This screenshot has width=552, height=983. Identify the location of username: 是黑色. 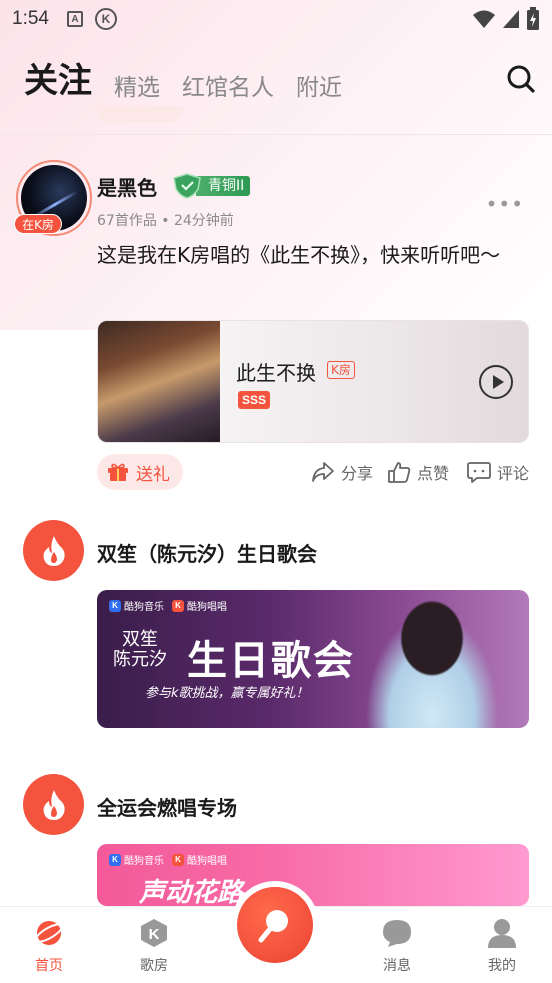
(127, 186).